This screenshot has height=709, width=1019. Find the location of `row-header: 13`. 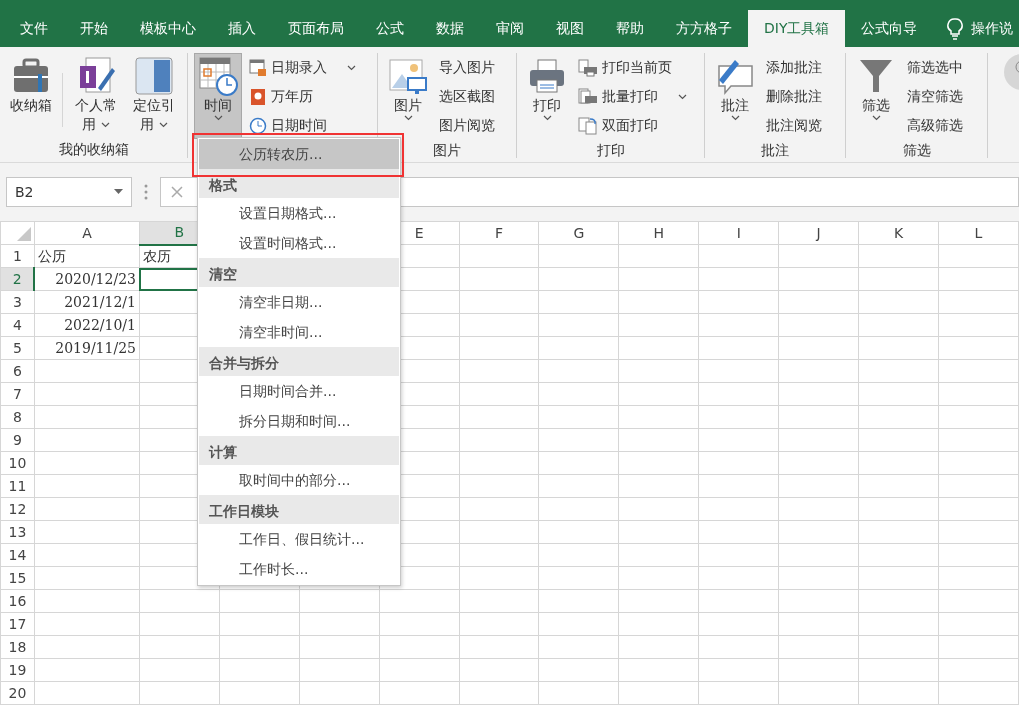

row-header: 13 is located at coordinates (17, 532).